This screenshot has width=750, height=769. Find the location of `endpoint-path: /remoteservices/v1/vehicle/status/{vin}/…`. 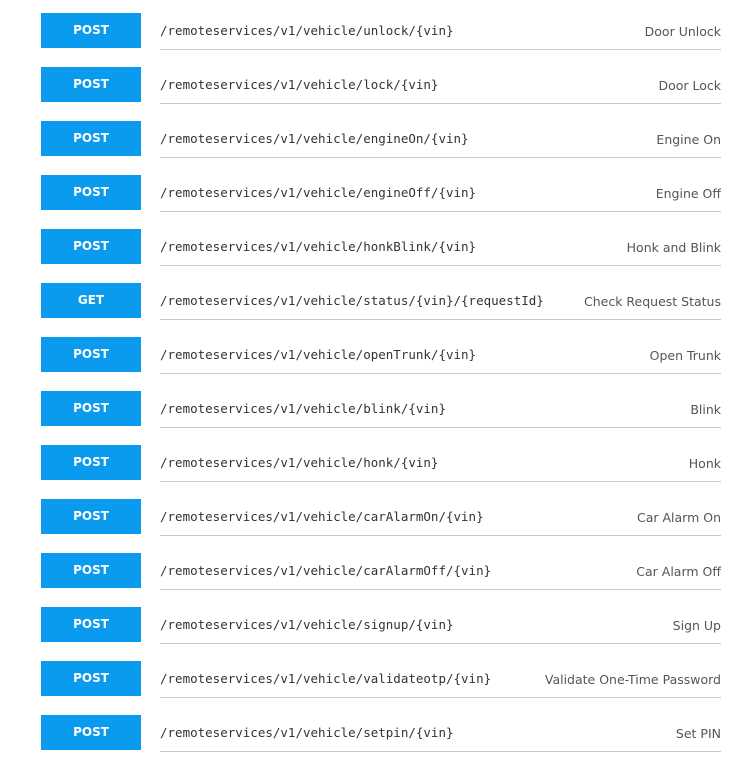

endpoint-path: /remoteservices/v1/vehicle/status/{vin}/… is located at coordinates (352, 300).